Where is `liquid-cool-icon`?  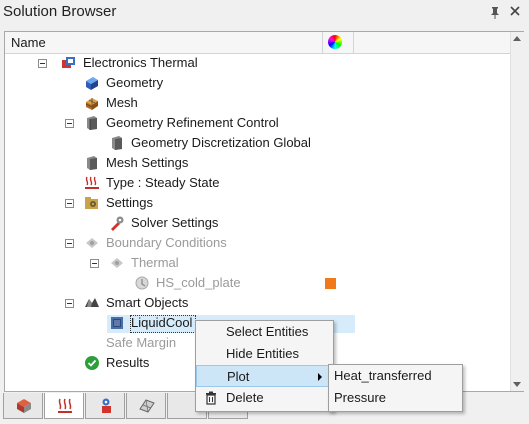 liquid-cool-icon is located at coordinates (117, 323).